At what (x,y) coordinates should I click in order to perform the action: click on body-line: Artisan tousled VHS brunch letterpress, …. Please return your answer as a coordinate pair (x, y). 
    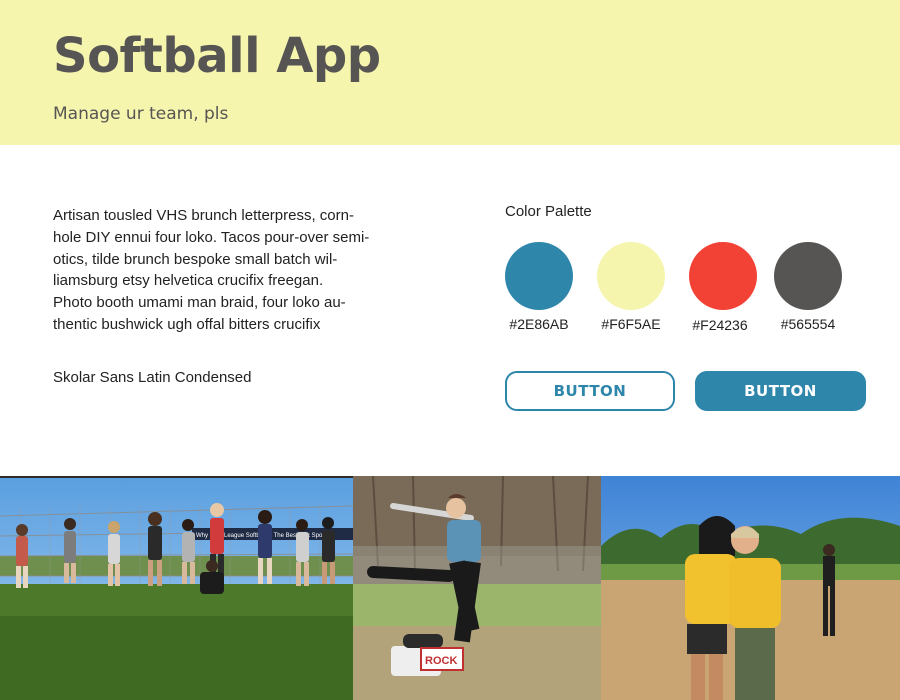
    Looking at the image, I should click on (203, 215).